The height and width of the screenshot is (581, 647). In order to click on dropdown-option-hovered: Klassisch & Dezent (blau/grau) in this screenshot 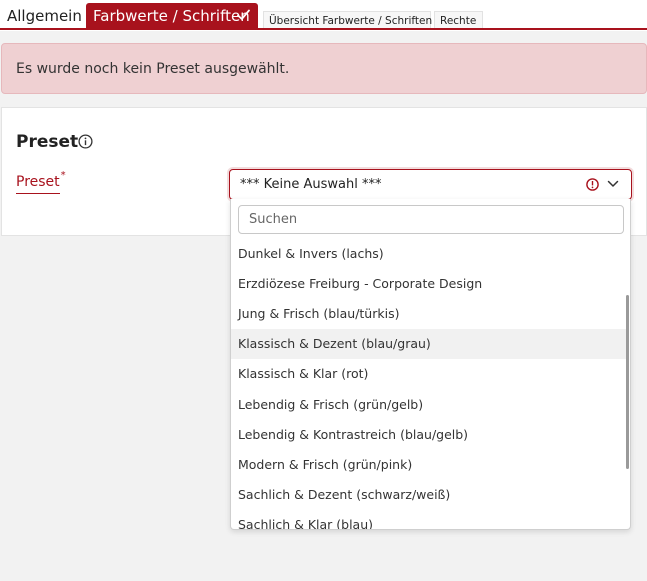, I will do `click(428, 344)`.